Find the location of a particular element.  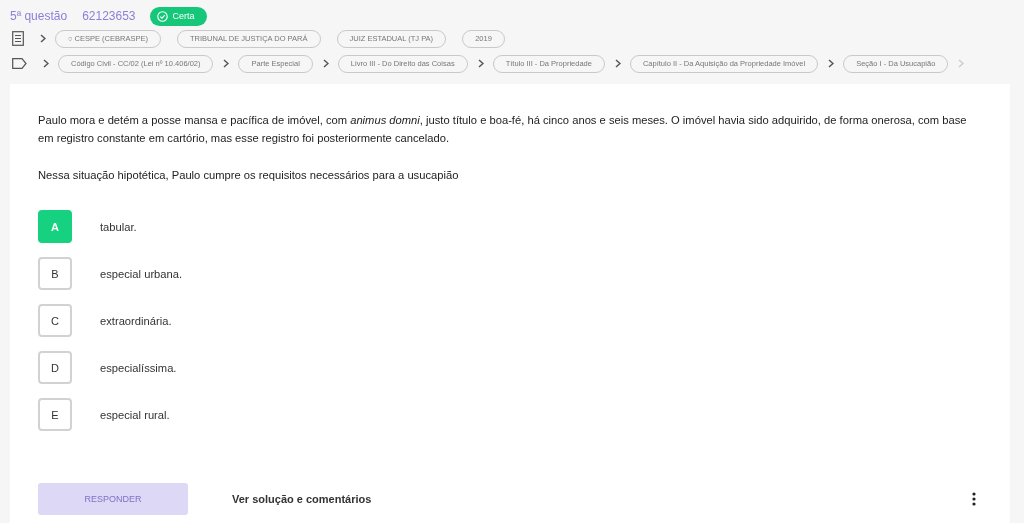

check-circle-icon is located at coordinates (162, 16).